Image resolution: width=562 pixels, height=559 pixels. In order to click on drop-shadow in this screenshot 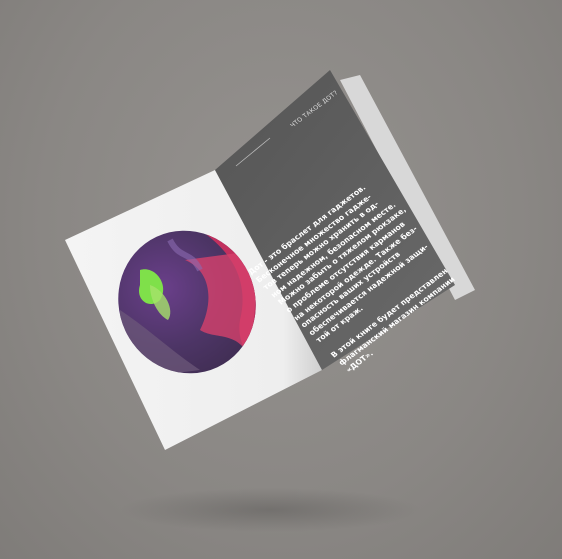, I will do `click(270, 510)`.